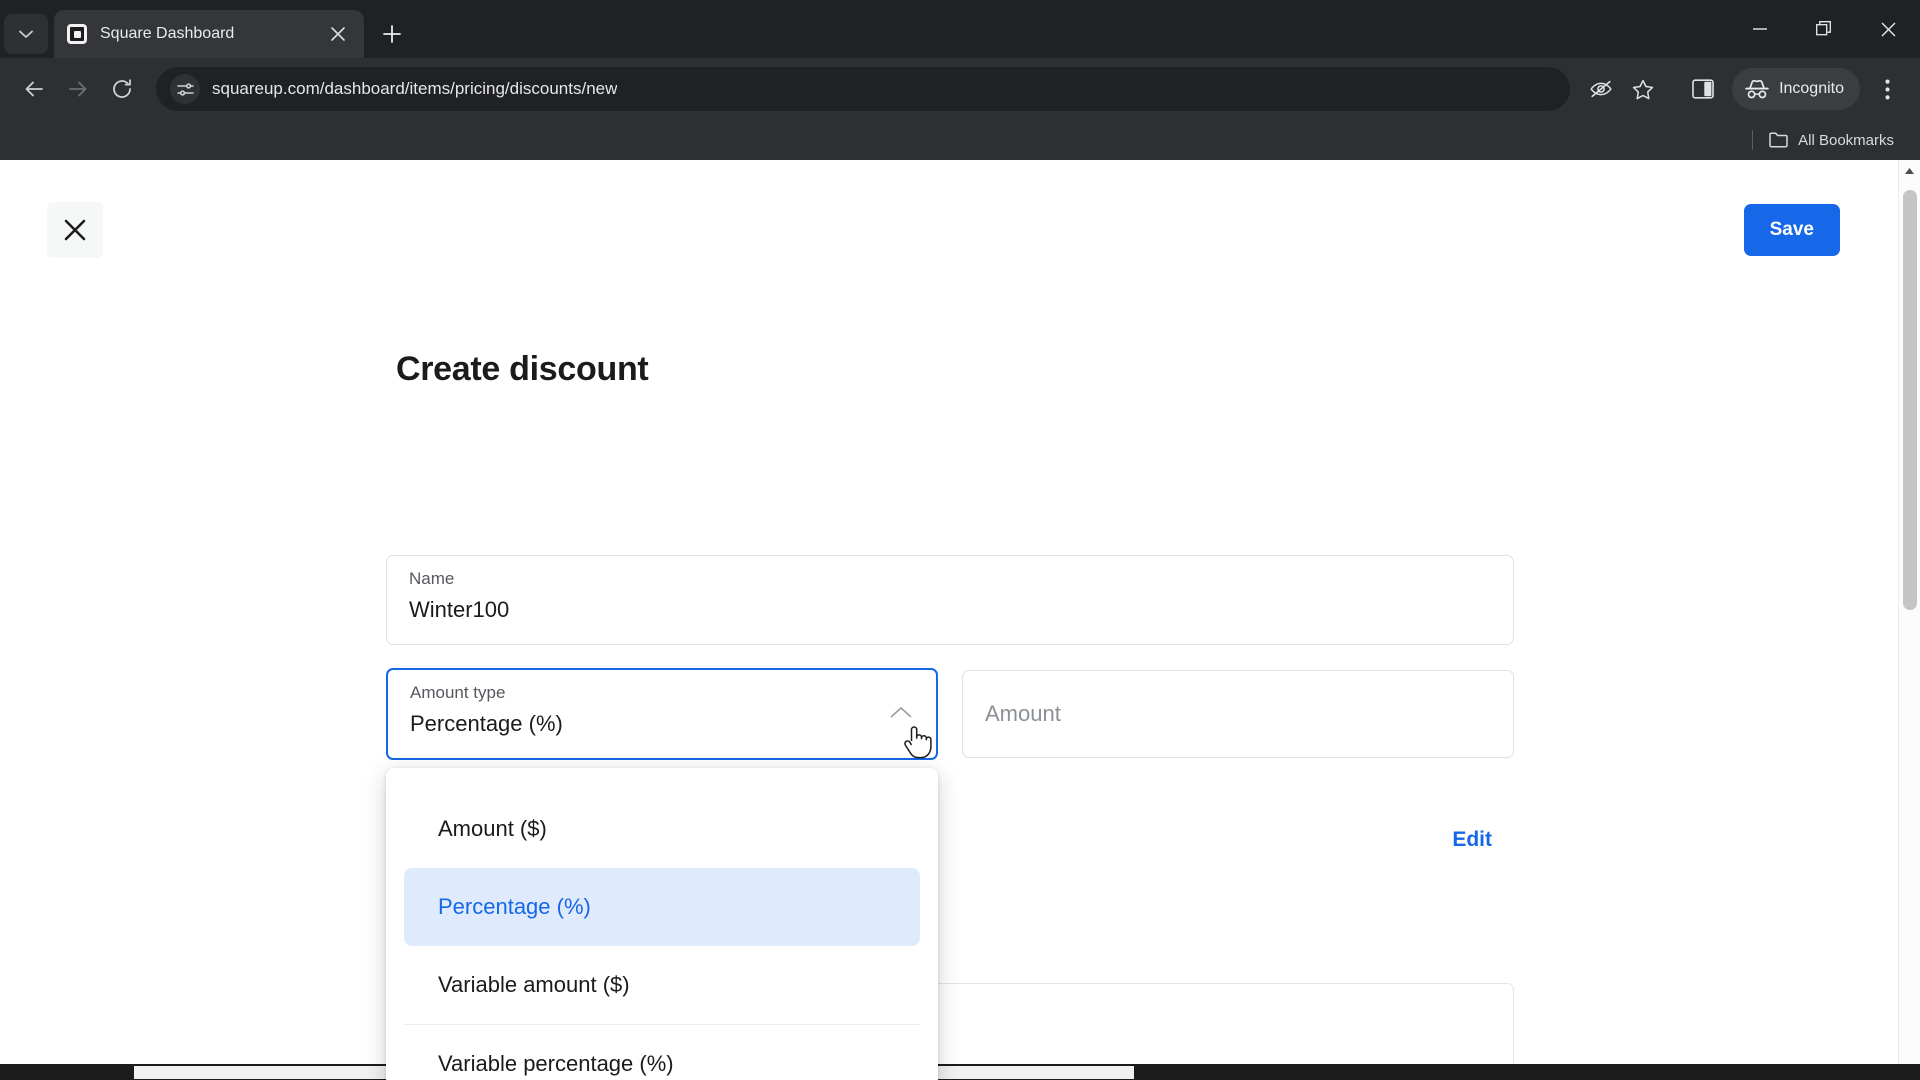  What do you see at coordinates (1909, 620) in the screenshot?
I see `vertical-scrollbar` at bounding box center [1909, 620].